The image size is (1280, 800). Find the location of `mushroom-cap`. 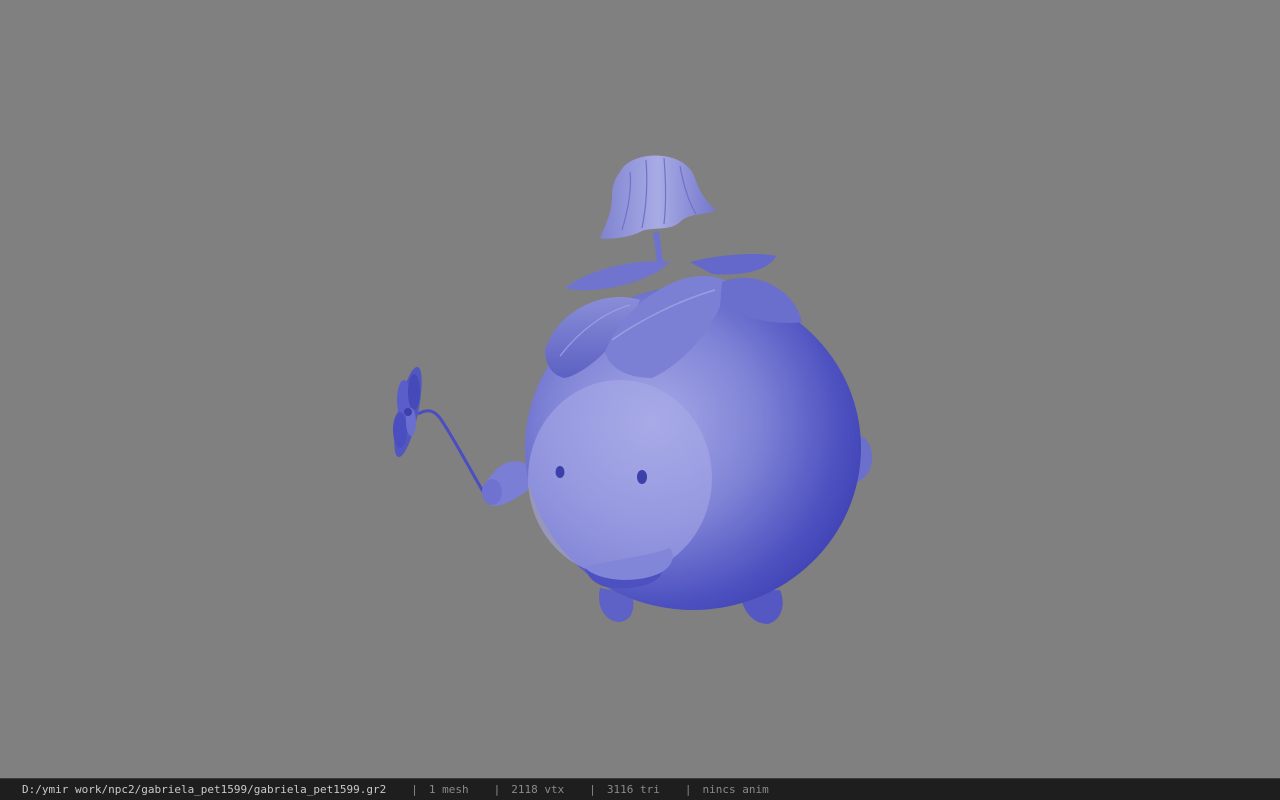

mushroom-cap is located at coordinates (658, 209).